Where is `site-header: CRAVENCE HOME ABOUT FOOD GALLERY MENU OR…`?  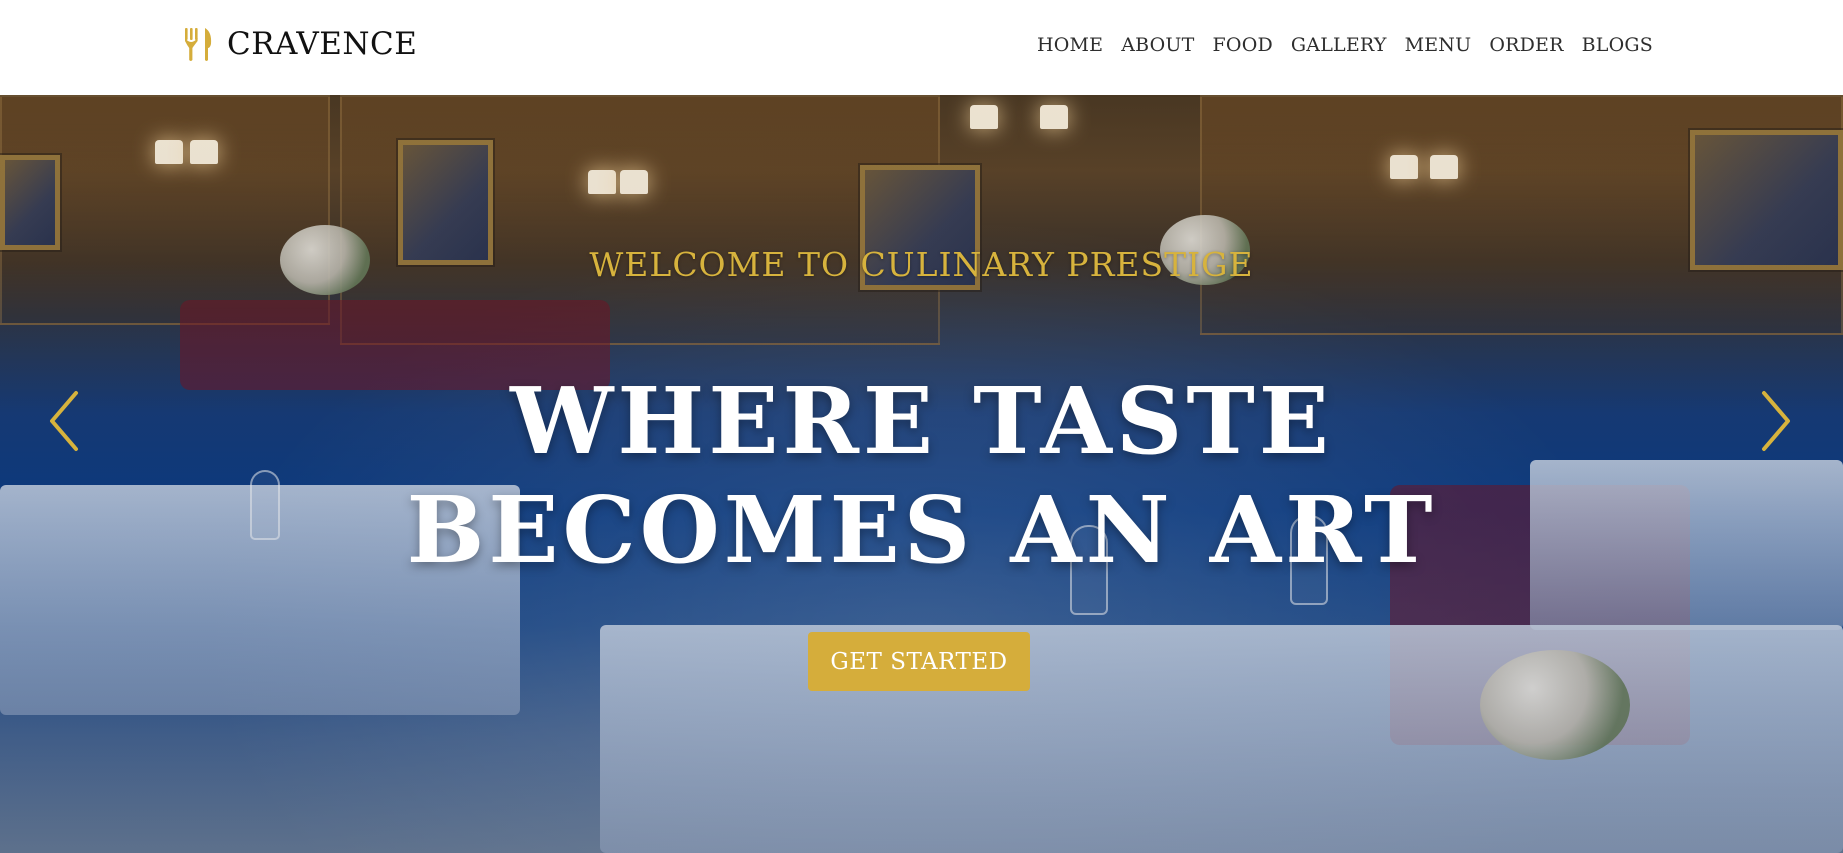 site-header: CRAVENCE HOME ABOUT FOOD GALLERY MENU OR… is located at coordinates (921, 47).